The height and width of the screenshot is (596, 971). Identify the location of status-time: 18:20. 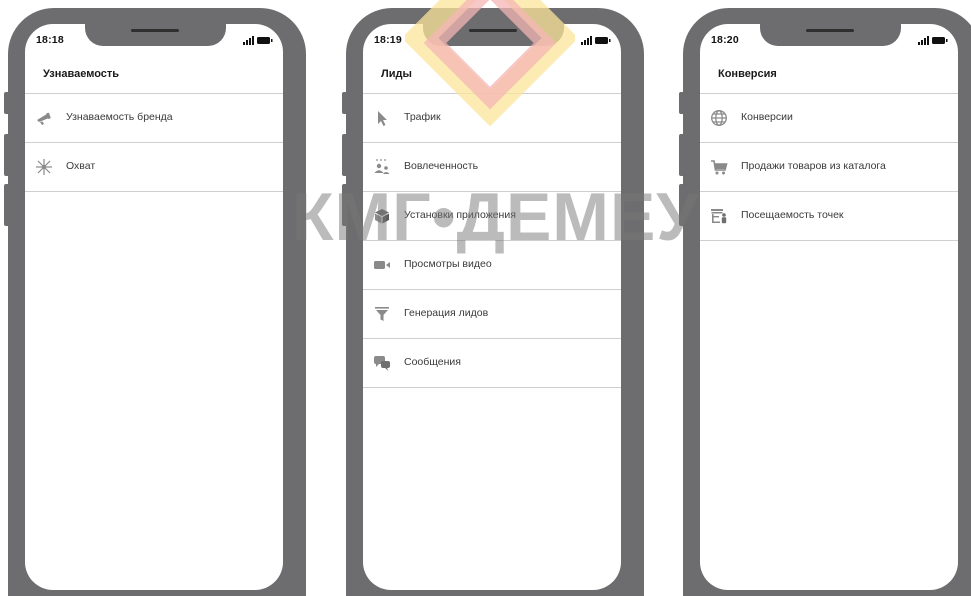
(725, 40).